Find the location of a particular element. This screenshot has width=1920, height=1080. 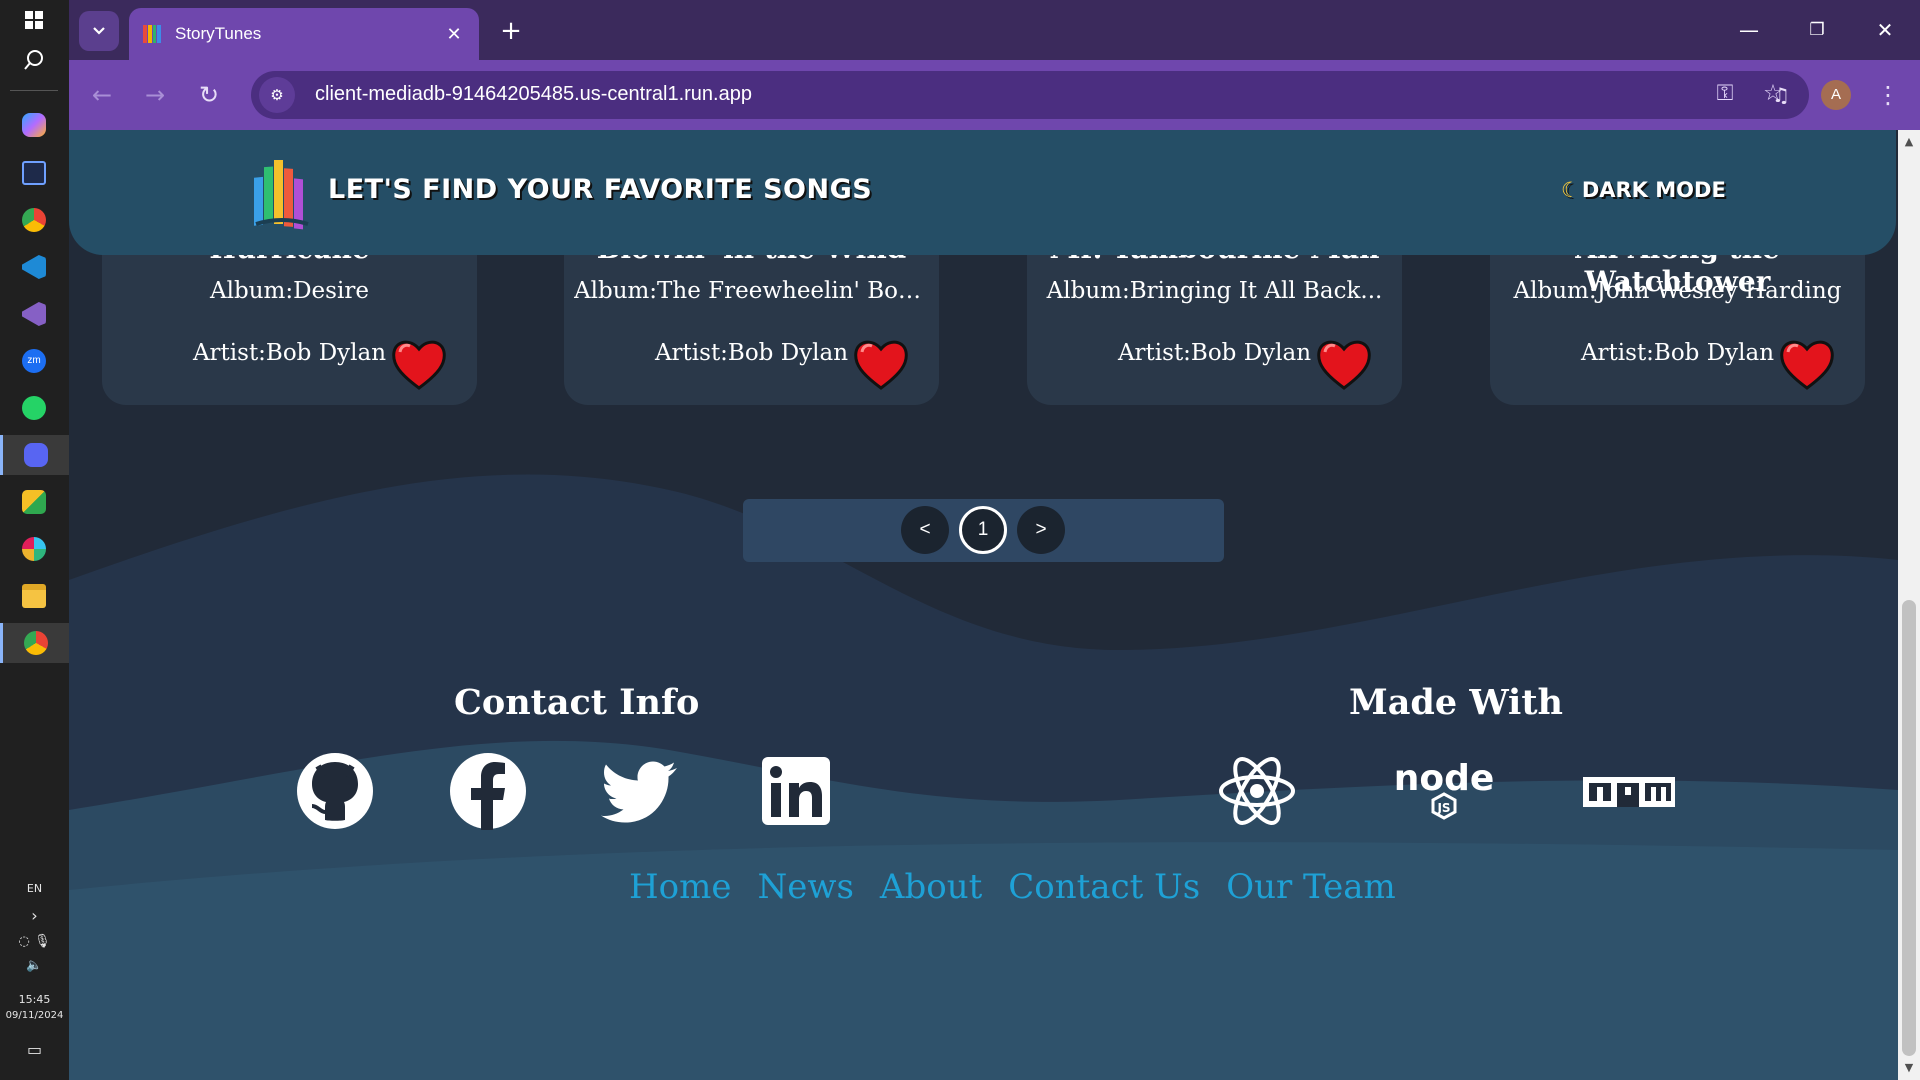

nodejs-icon: node JS is located at coordinates (1444, 787).